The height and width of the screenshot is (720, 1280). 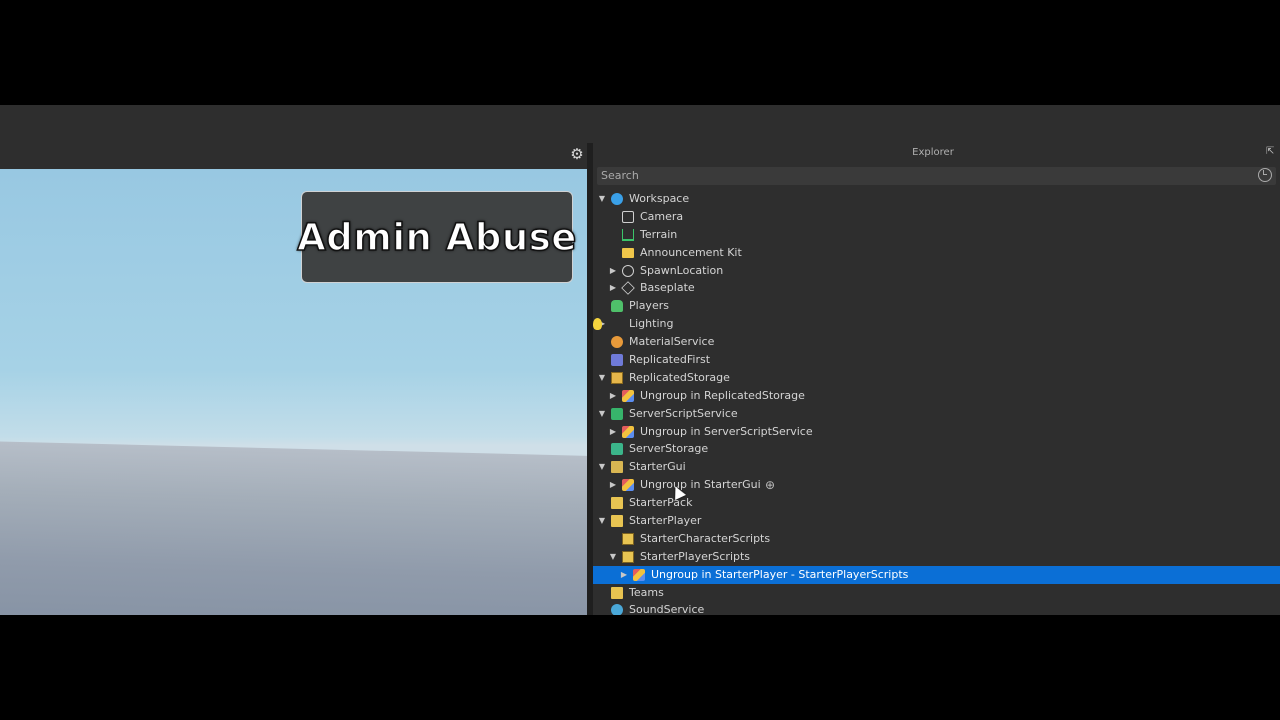 I want to click on replicated-first-icon, so click(x=617, y=360).